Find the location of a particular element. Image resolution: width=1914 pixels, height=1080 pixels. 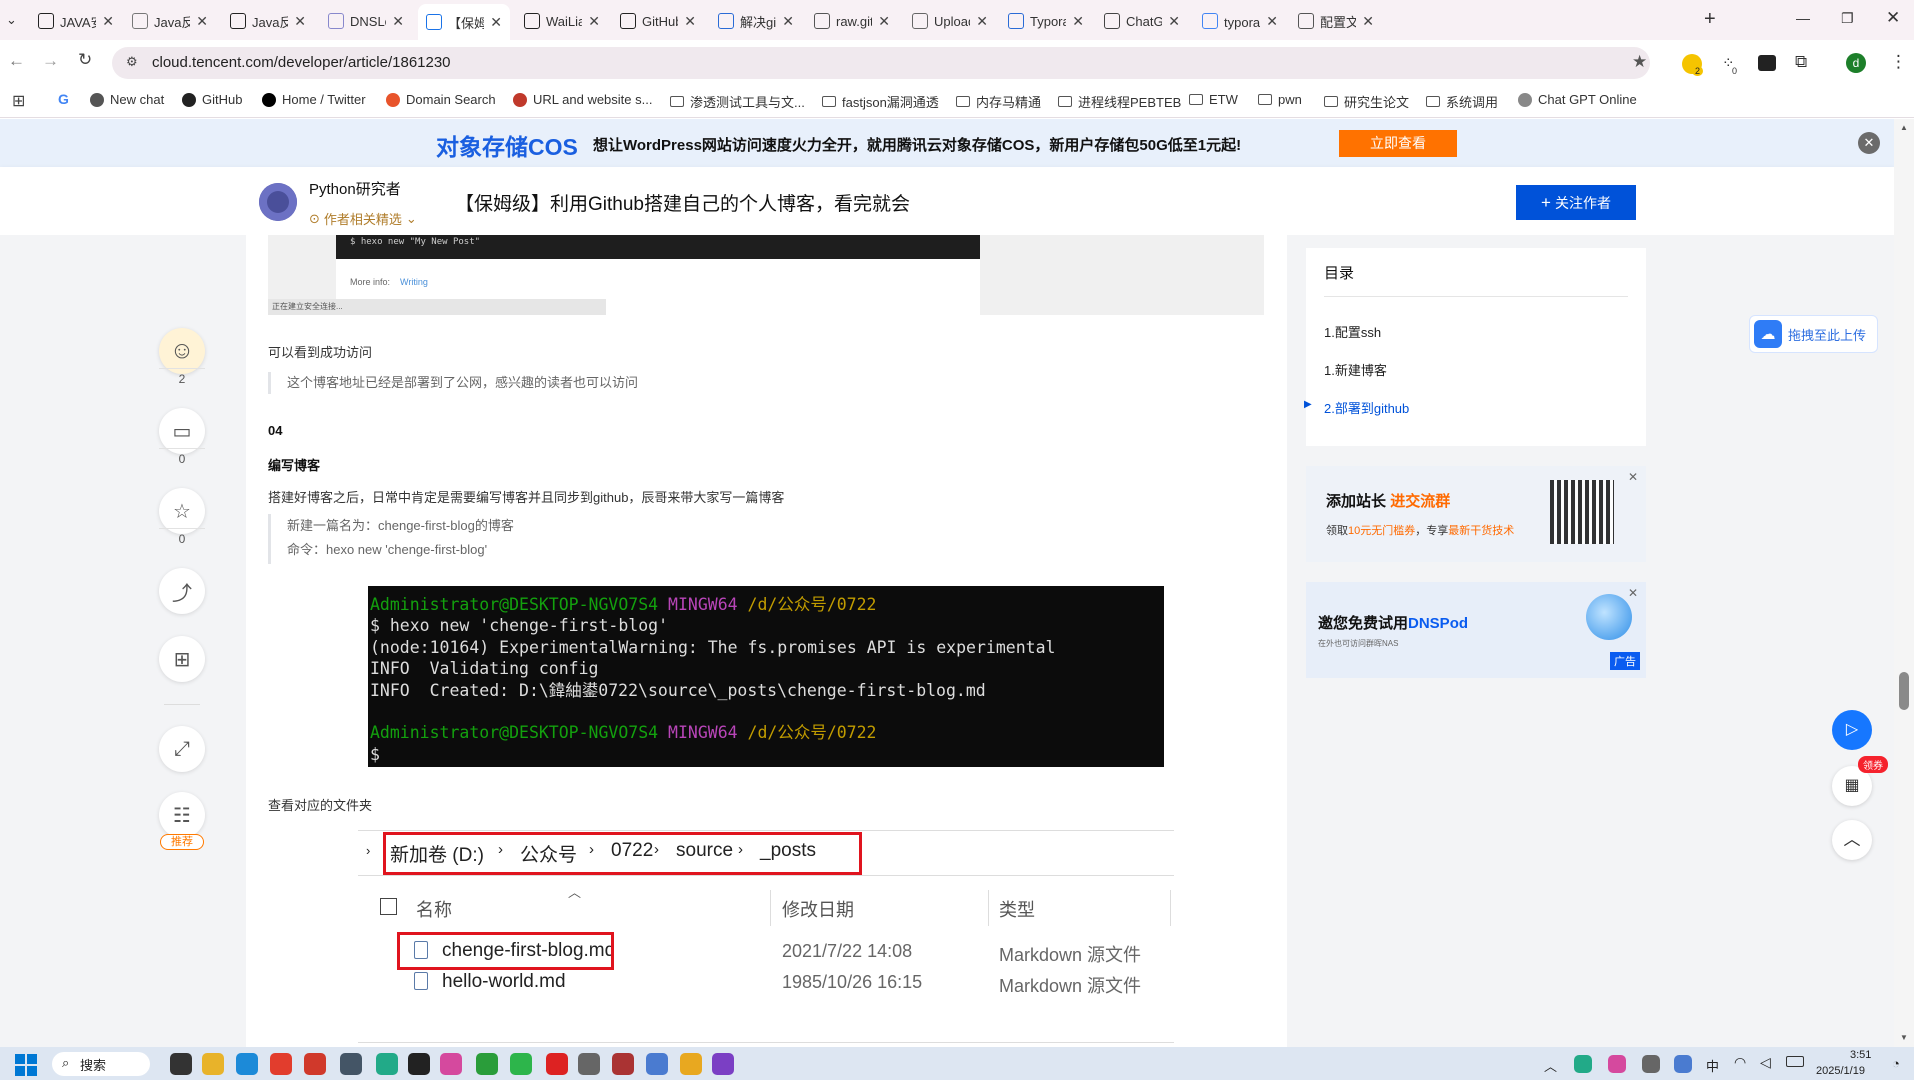

wifi-icon: ◠ is located at coordinates (1740, 1062).